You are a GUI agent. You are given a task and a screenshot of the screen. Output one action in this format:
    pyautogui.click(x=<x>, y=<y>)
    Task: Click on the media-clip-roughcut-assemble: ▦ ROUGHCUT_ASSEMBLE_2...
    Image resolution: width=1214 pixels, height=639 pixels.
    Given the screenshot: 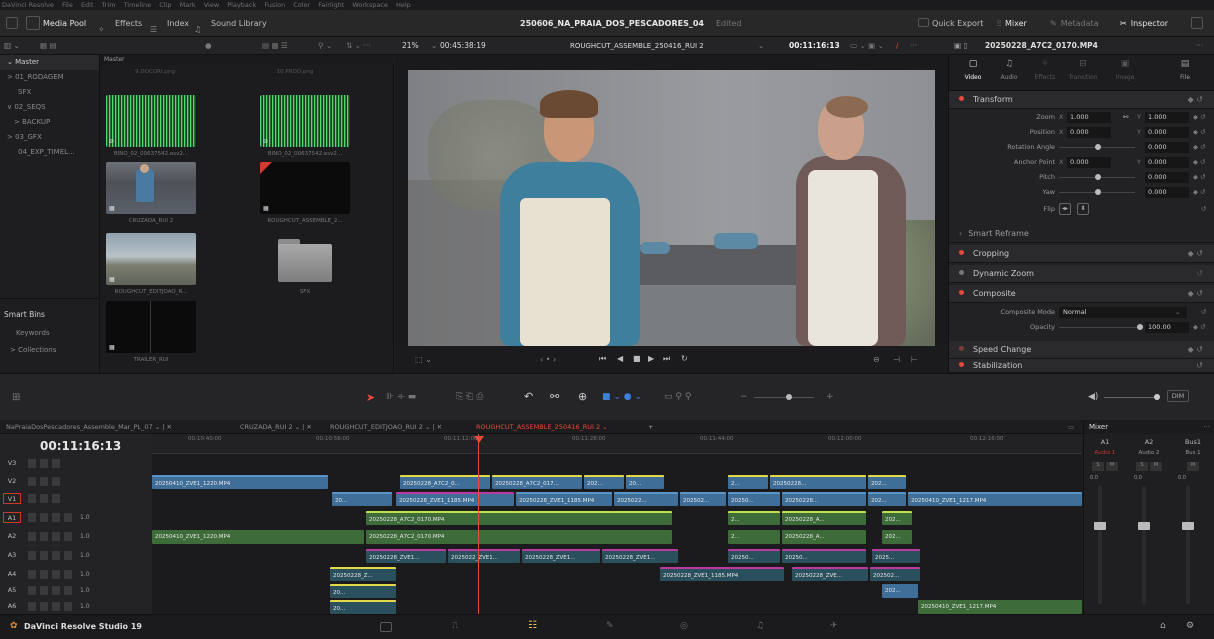 What is the action you would take?
    pyautogui.click(x=305, y=193)
    